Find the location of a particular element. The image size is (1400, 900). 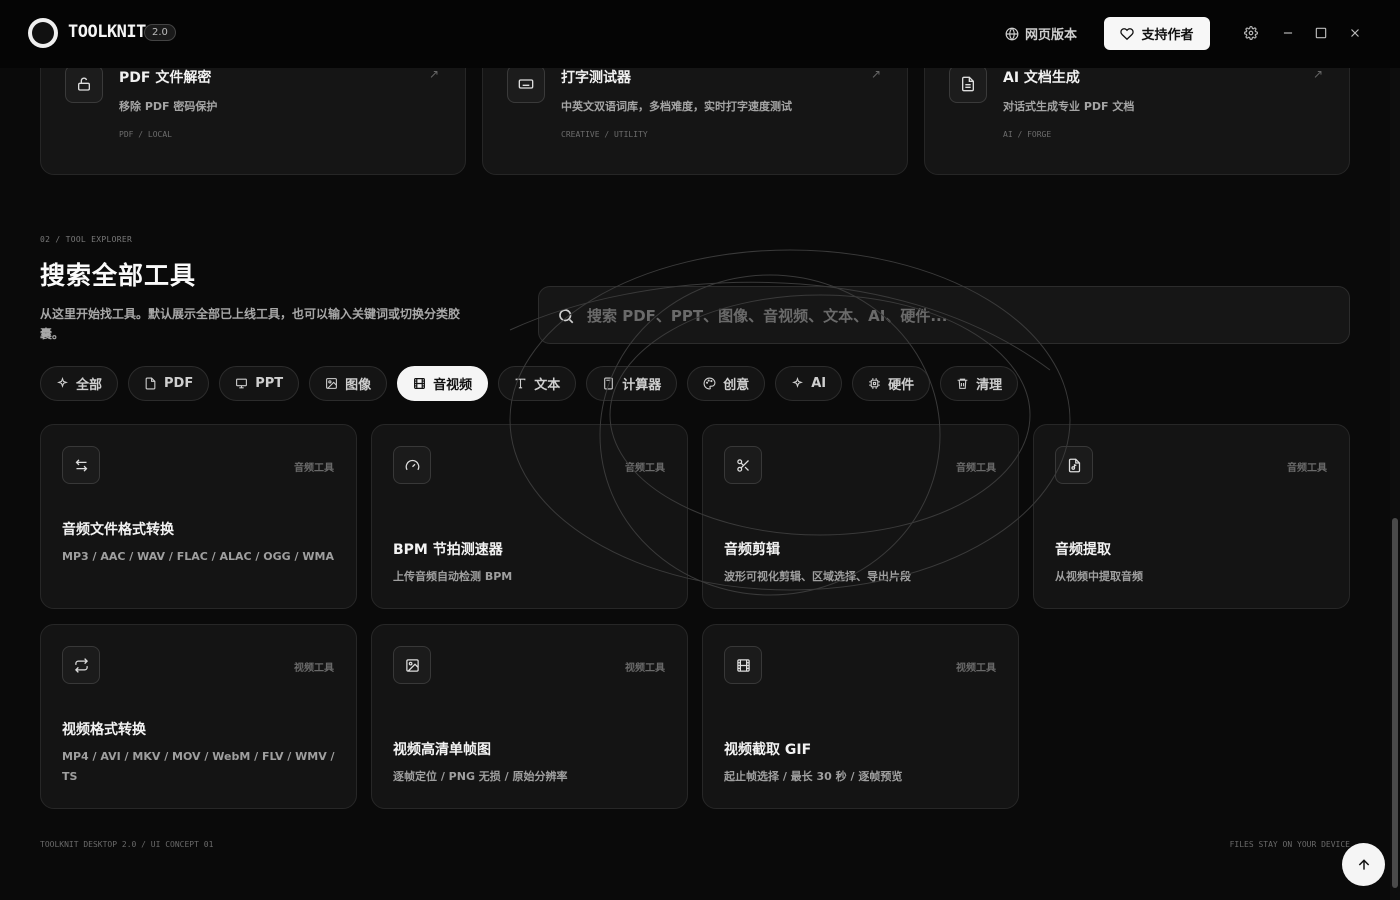

chip-ppt: PPT is located at coordinates (259, 383).